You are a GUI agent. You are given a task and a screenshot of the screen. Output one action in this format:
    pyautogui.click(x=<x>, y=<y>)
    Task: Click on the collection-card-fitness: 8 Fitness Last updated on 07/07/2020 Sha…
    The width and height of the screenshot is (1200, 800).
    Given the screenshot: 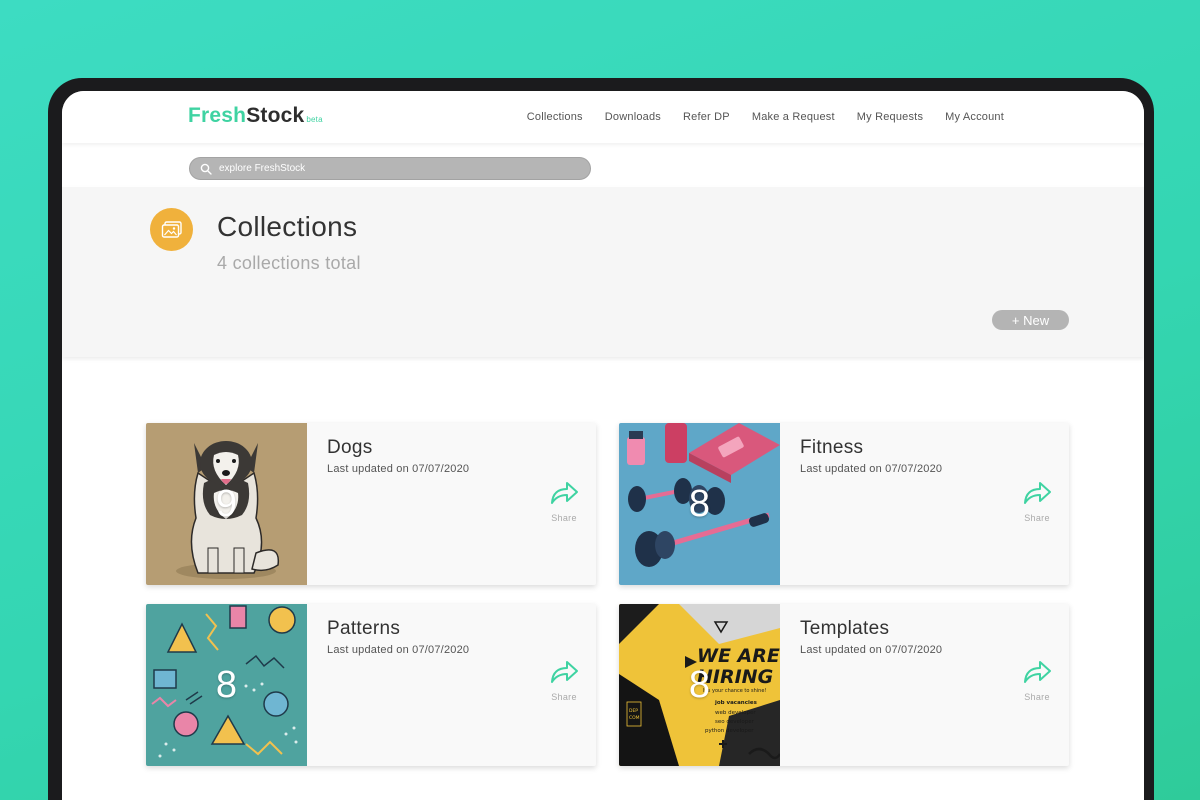 What is the action you would take?
    pyautogui.click(x=844, y=504)
    